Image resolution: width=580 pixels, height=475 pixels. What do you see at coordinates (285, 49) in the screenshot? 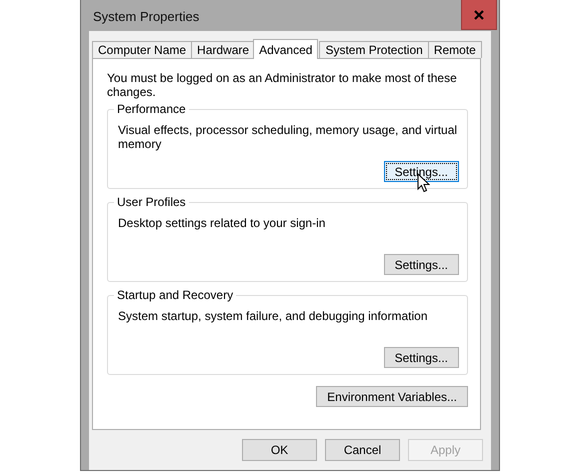
I see `tab: Advanced` at bounding box center [285, 49].